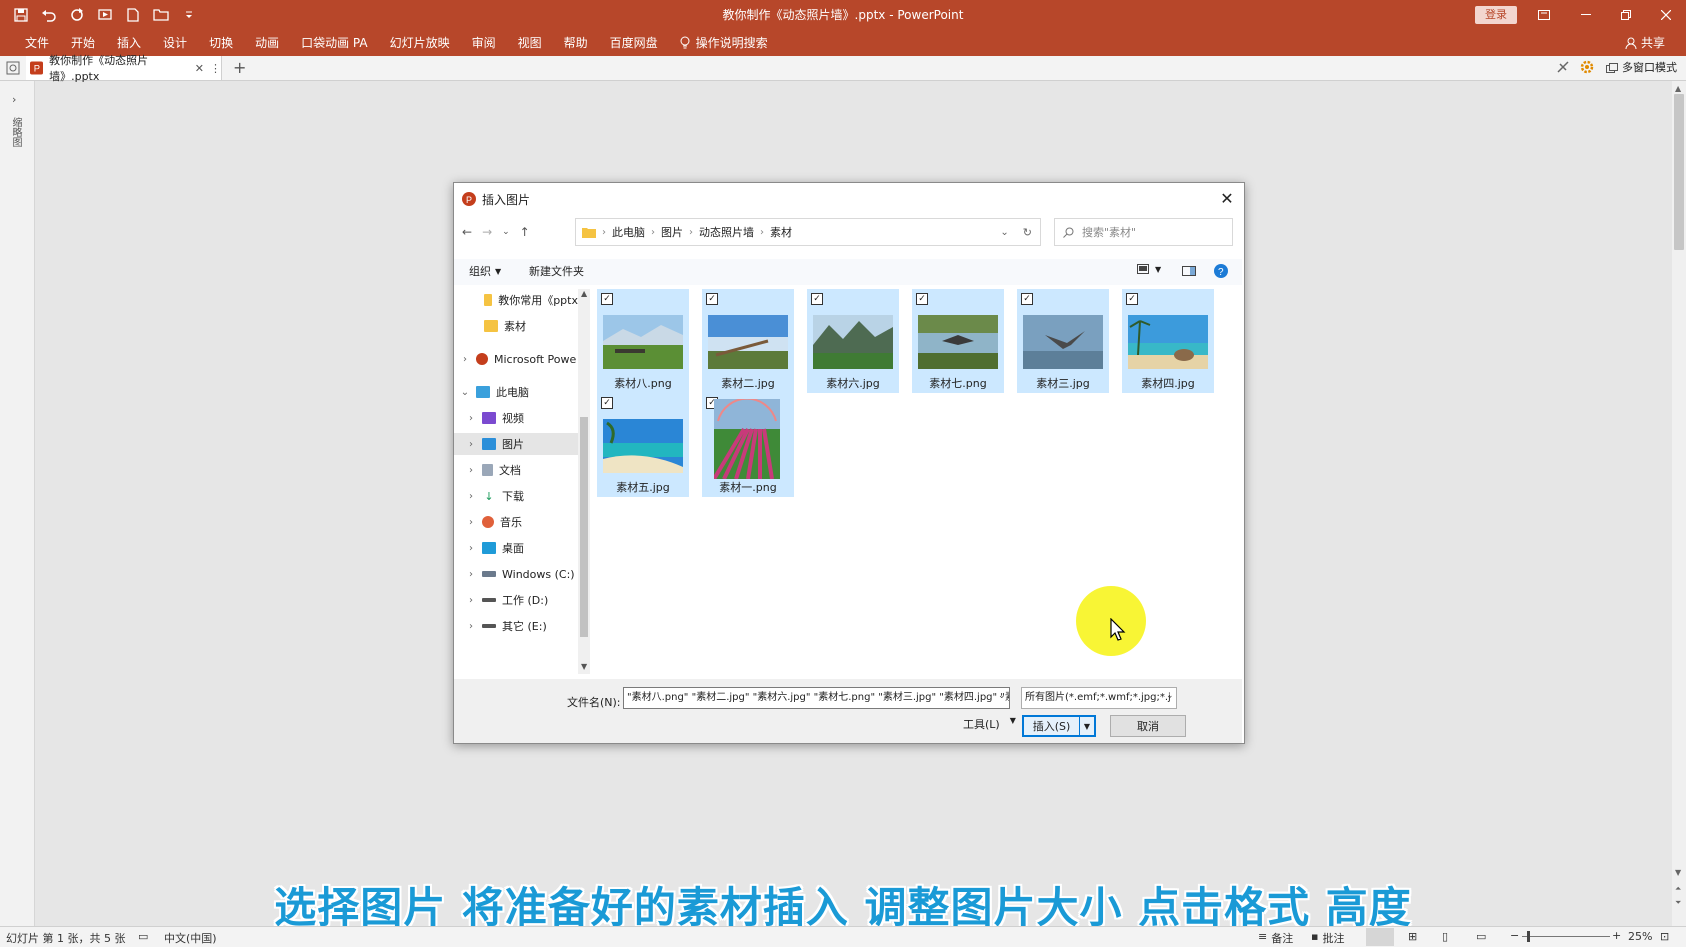 The image size is (1686, 947). Describe the element at coordinates (1027, 232) in the screenshot. I see `refresh-icon: ↻` at that location.